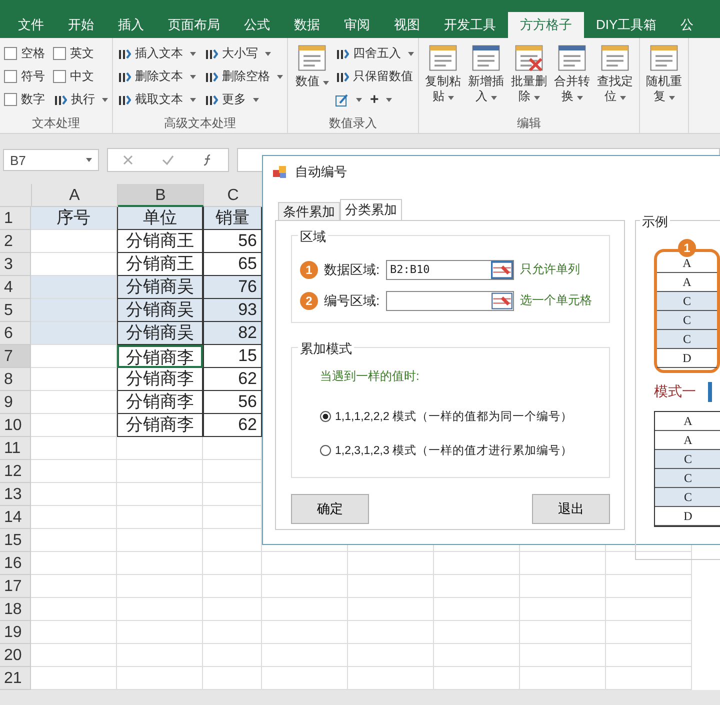 The height and width of the screenshot is (705, 720). What do you see at coordinates (675, 392) in the screenshot?
I see `mode-label: 模式一` at bounding box center [675, 392].